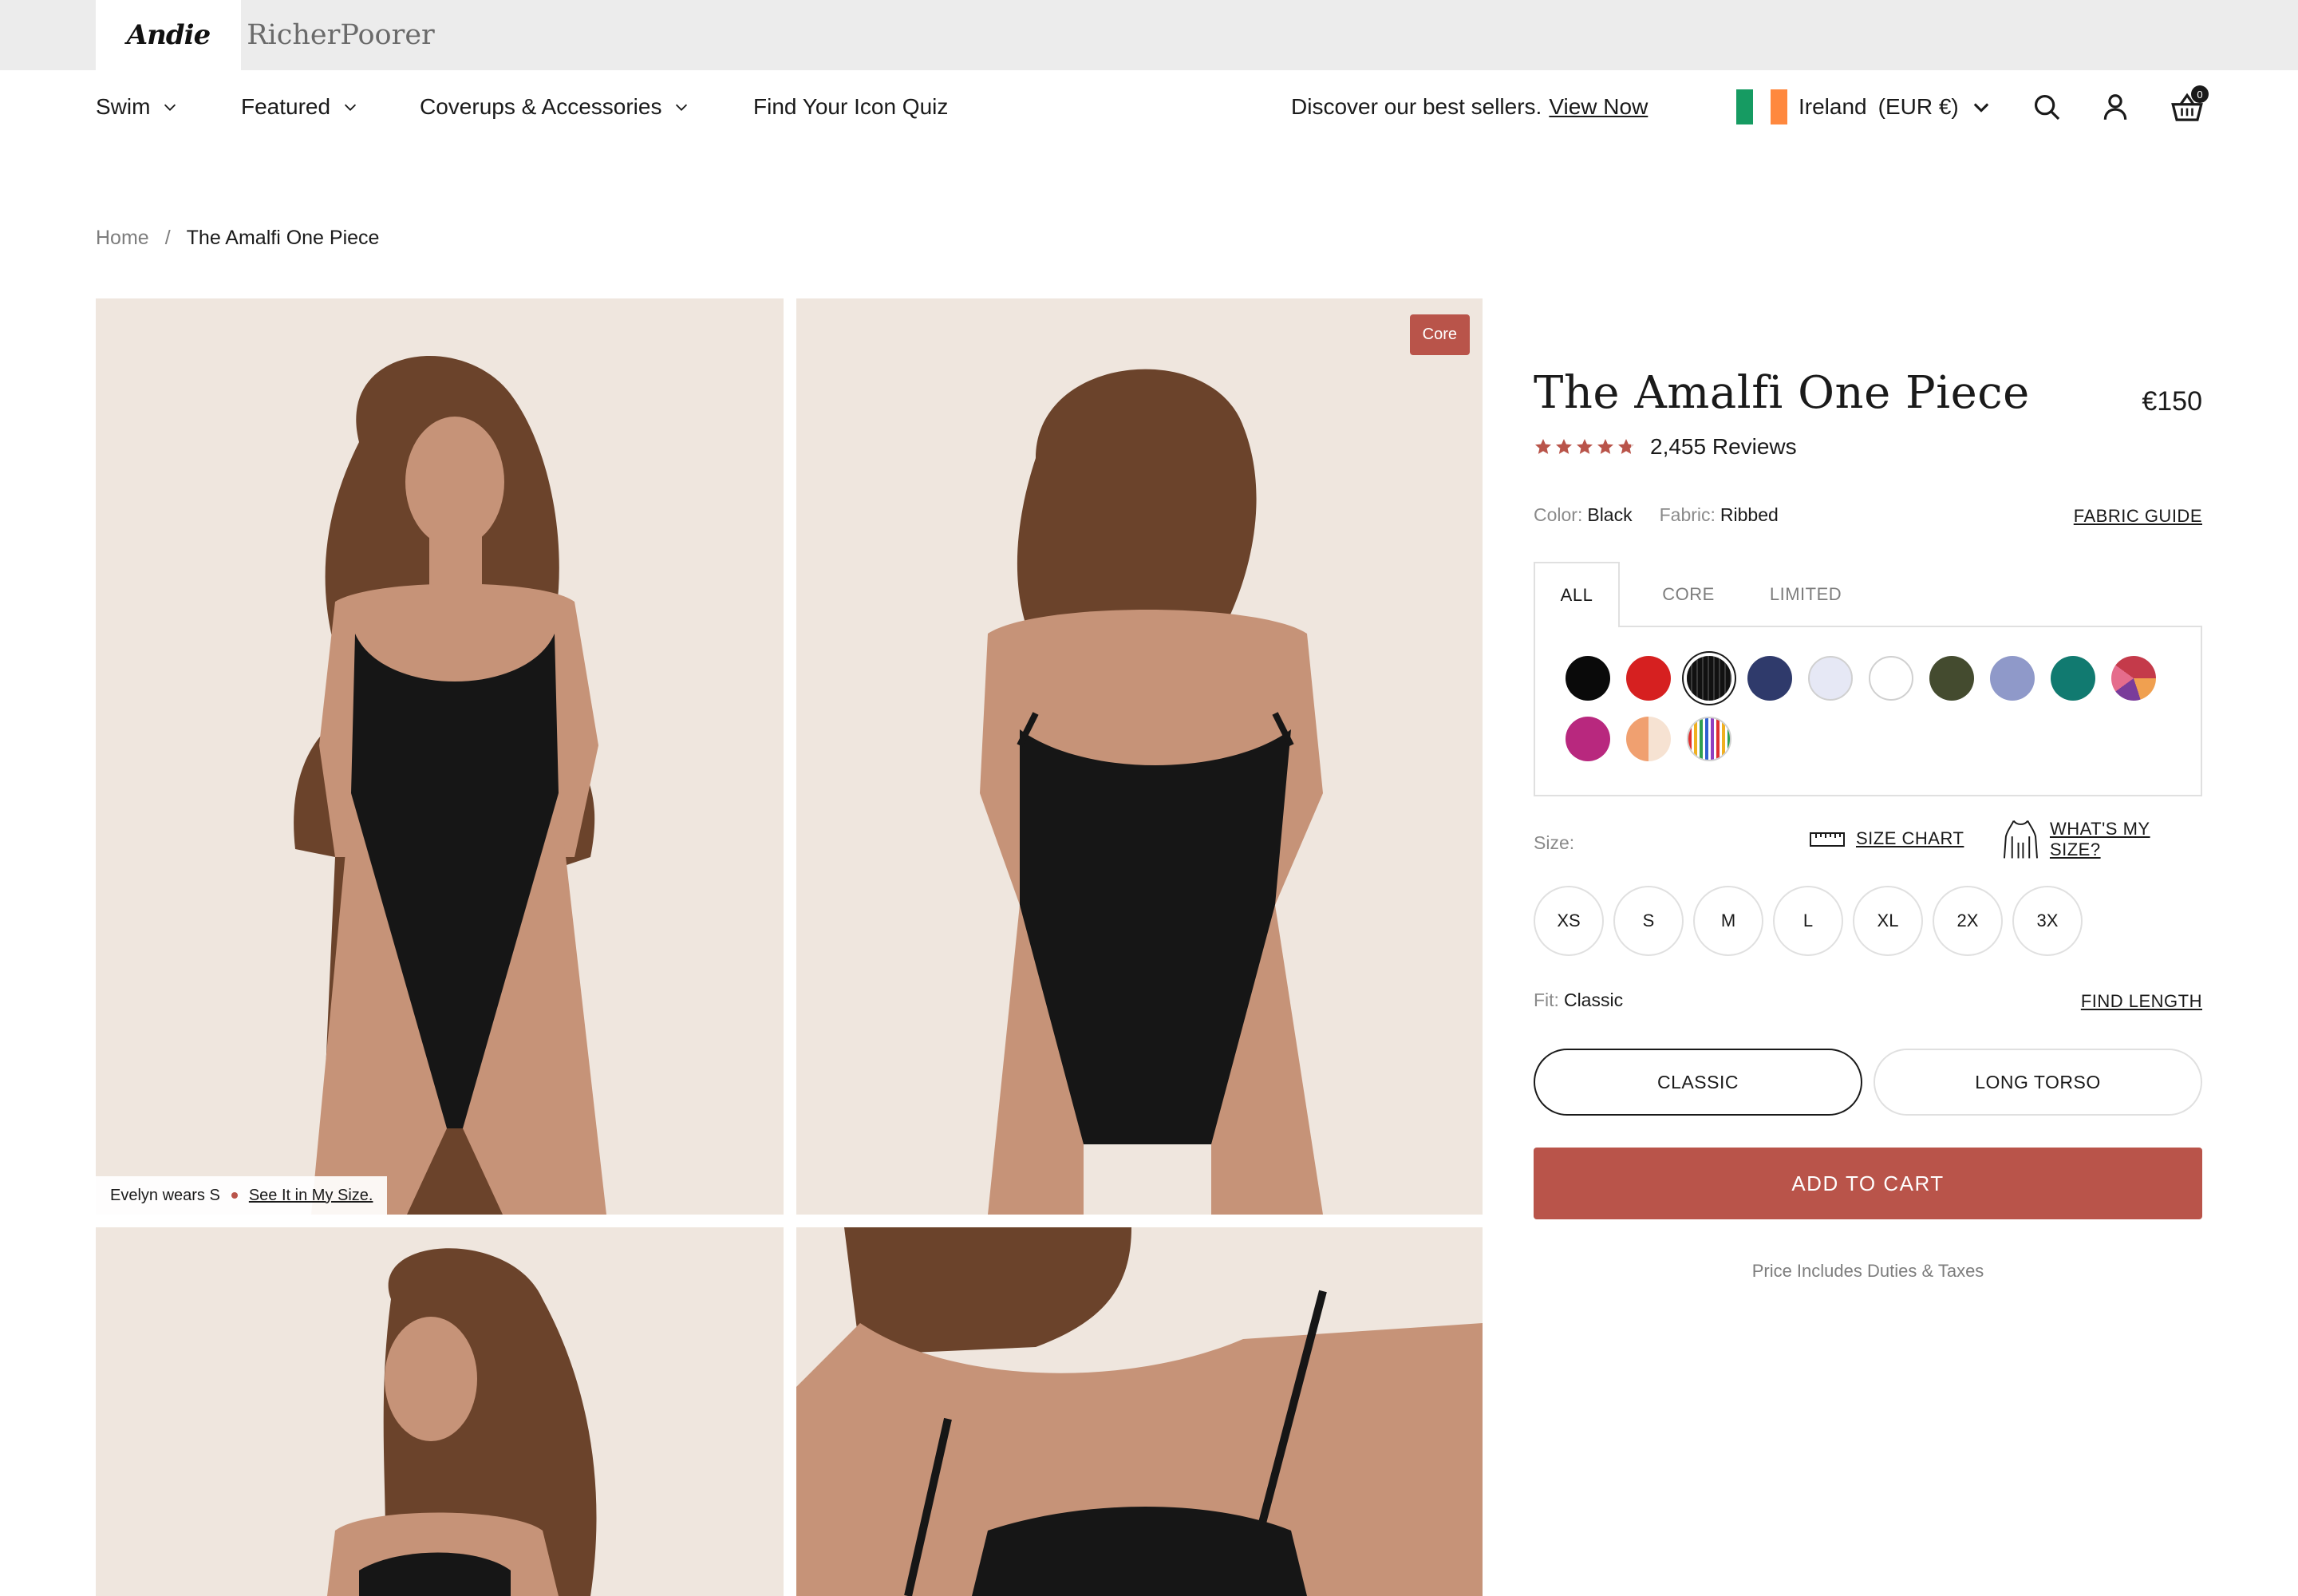  What do you see at coordinates (1688, 514) in the screenshot?
I see `fabric-label: Fabric:` at bounding box center [1688, 514].